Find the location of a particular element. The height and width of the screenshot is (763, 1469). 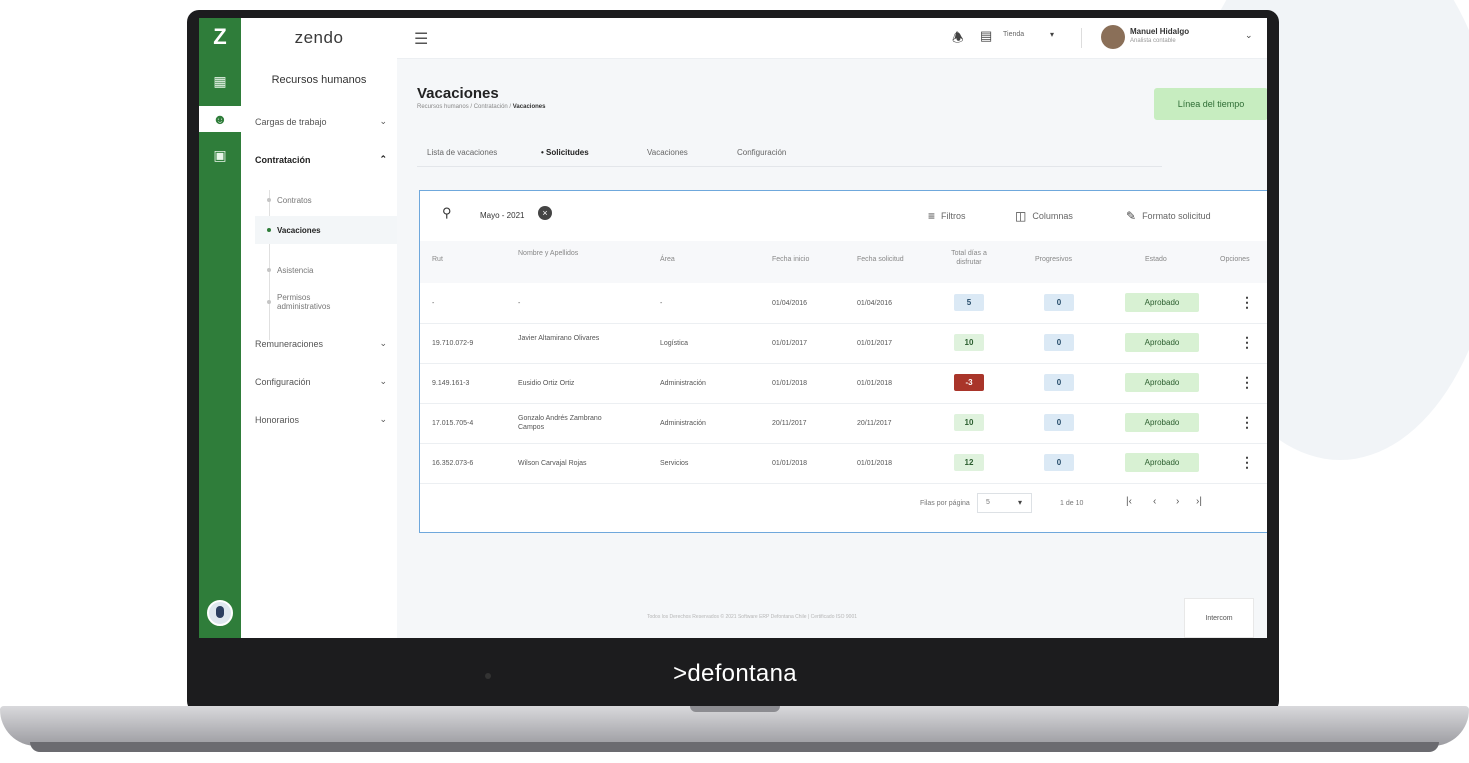

laptop-base-shadow is located at coordinates (734, 747).